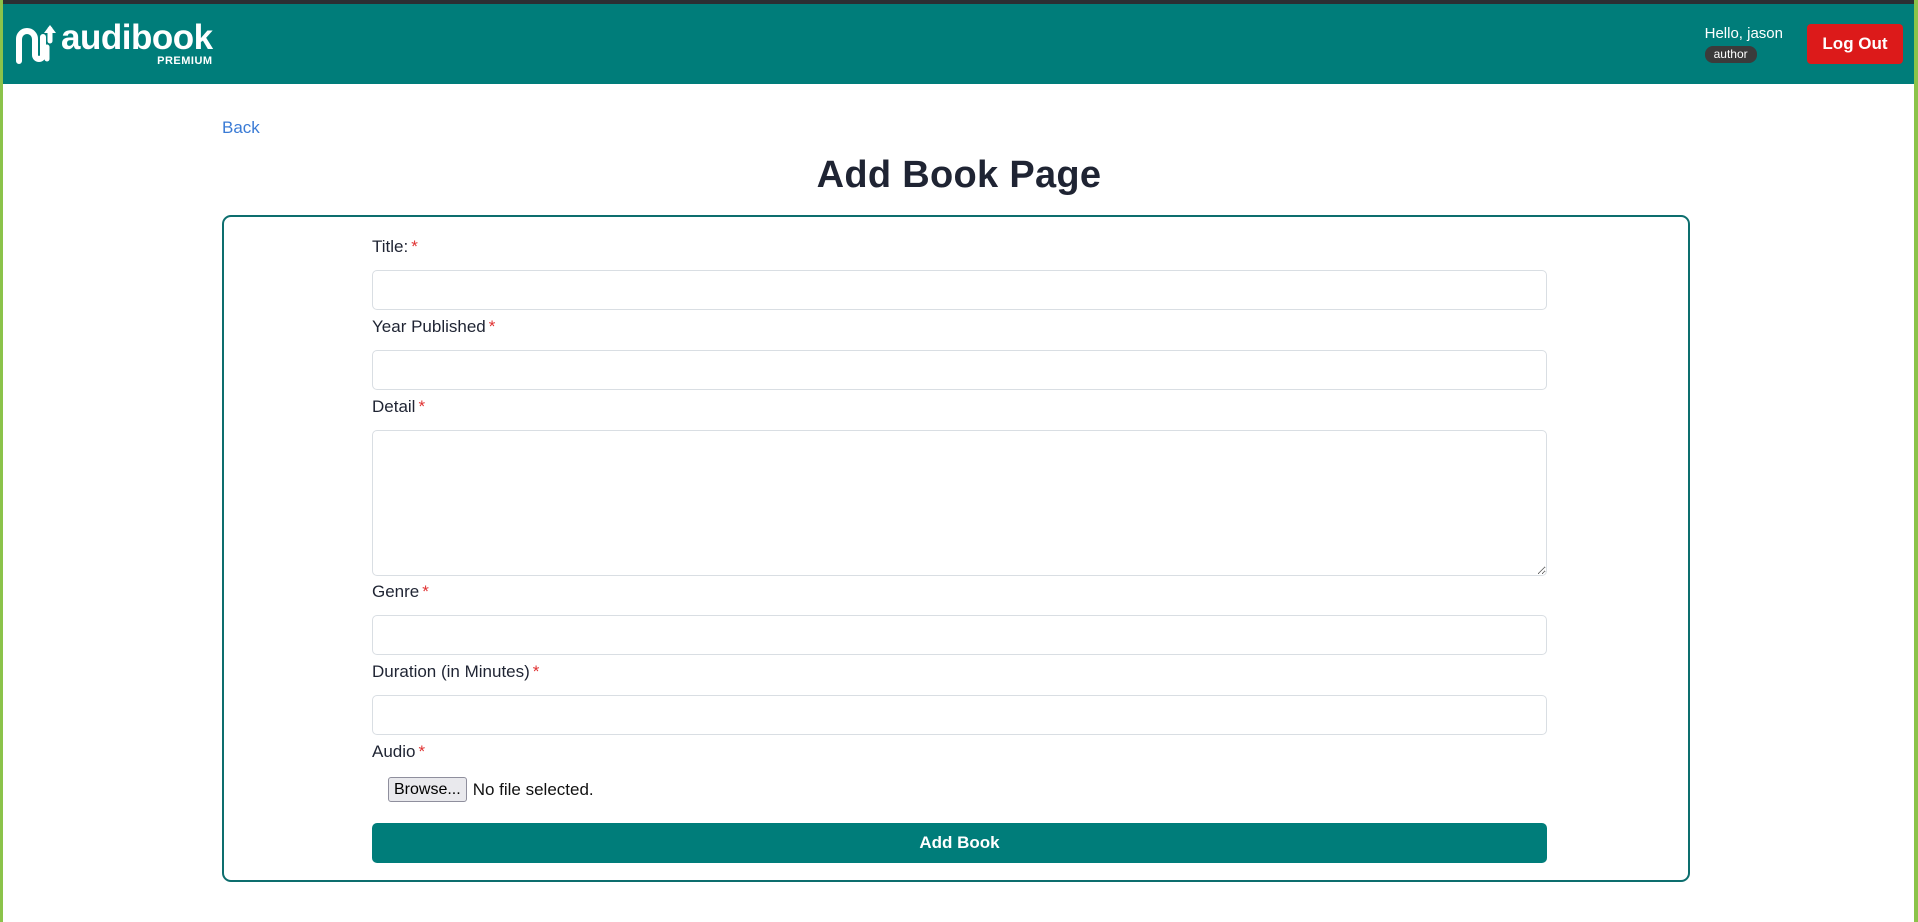 The image size is (1918, 922). I want to click on detail-textarea, so click(959, 503).